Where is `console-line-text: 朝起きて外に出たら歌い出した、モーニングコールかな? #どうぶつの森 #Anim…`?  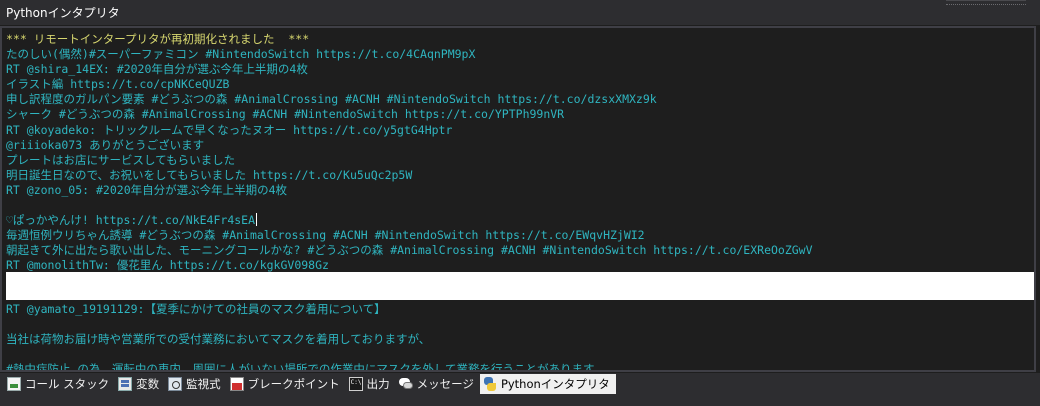 console-line-text: 朝起きて外に出たら歌い出した、モーニングコールかな? #どうぶつの森 #Anim… is located at coordinates (409, 250).